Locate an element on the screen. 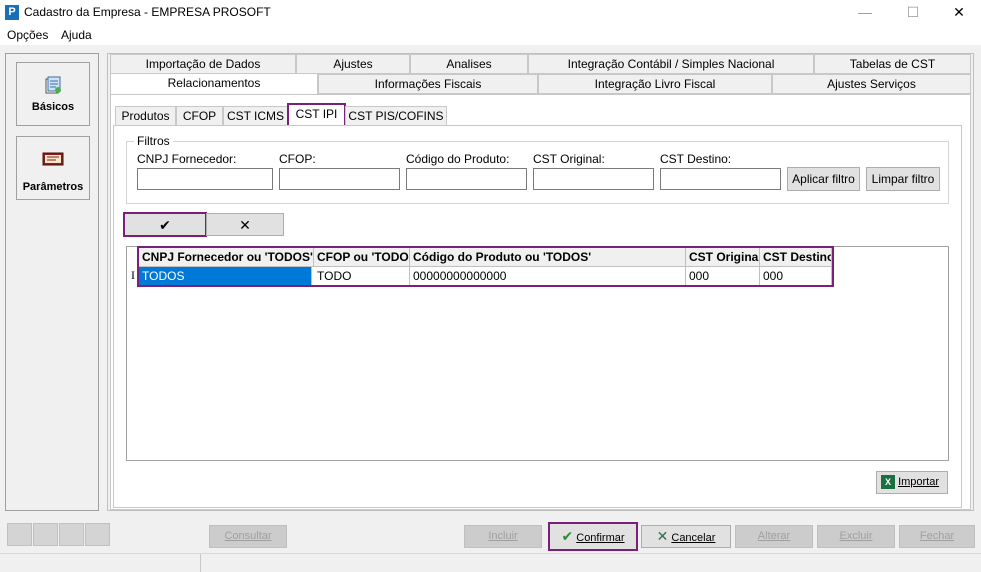 The height and width of the screenshot is (572, 981). cfop-label: CFOP: is located at coordinates (297, 159).